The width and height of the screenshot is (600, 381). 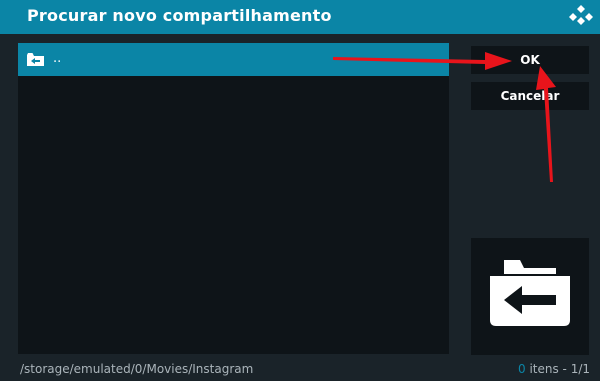 What do you see at coordinates (530, 60) in the screenshot?
I see `ok-button: OK` at bounding box center [530, 60].